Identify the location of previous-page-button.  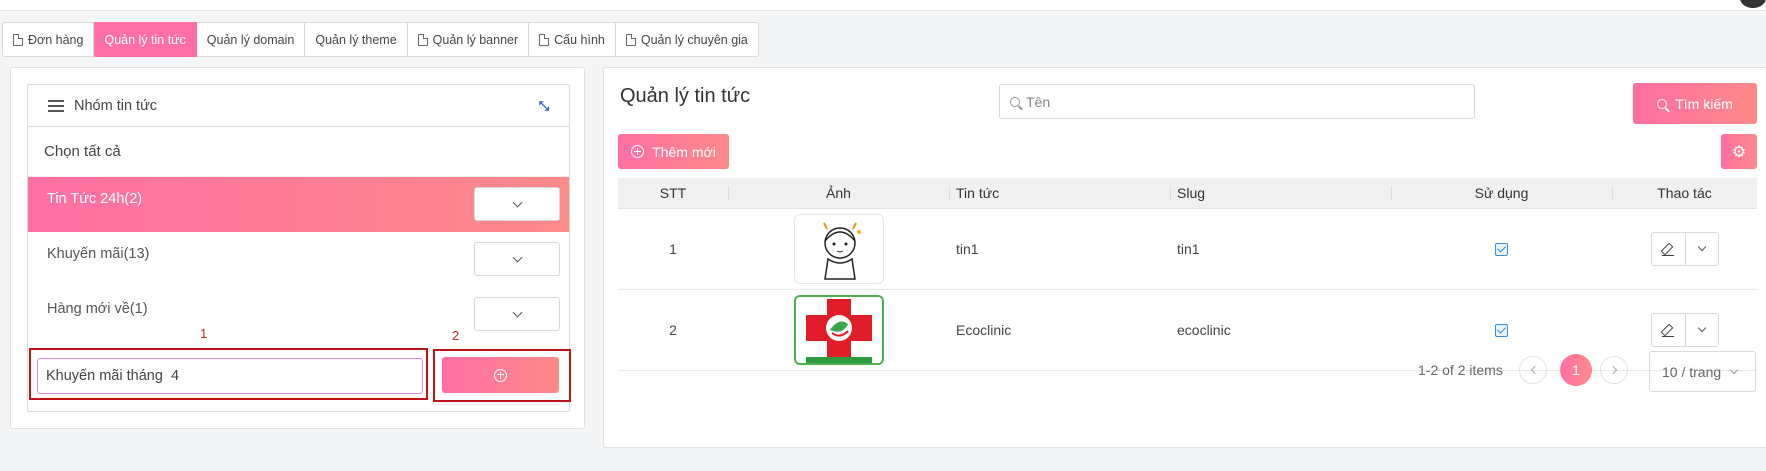
(1533, 370).